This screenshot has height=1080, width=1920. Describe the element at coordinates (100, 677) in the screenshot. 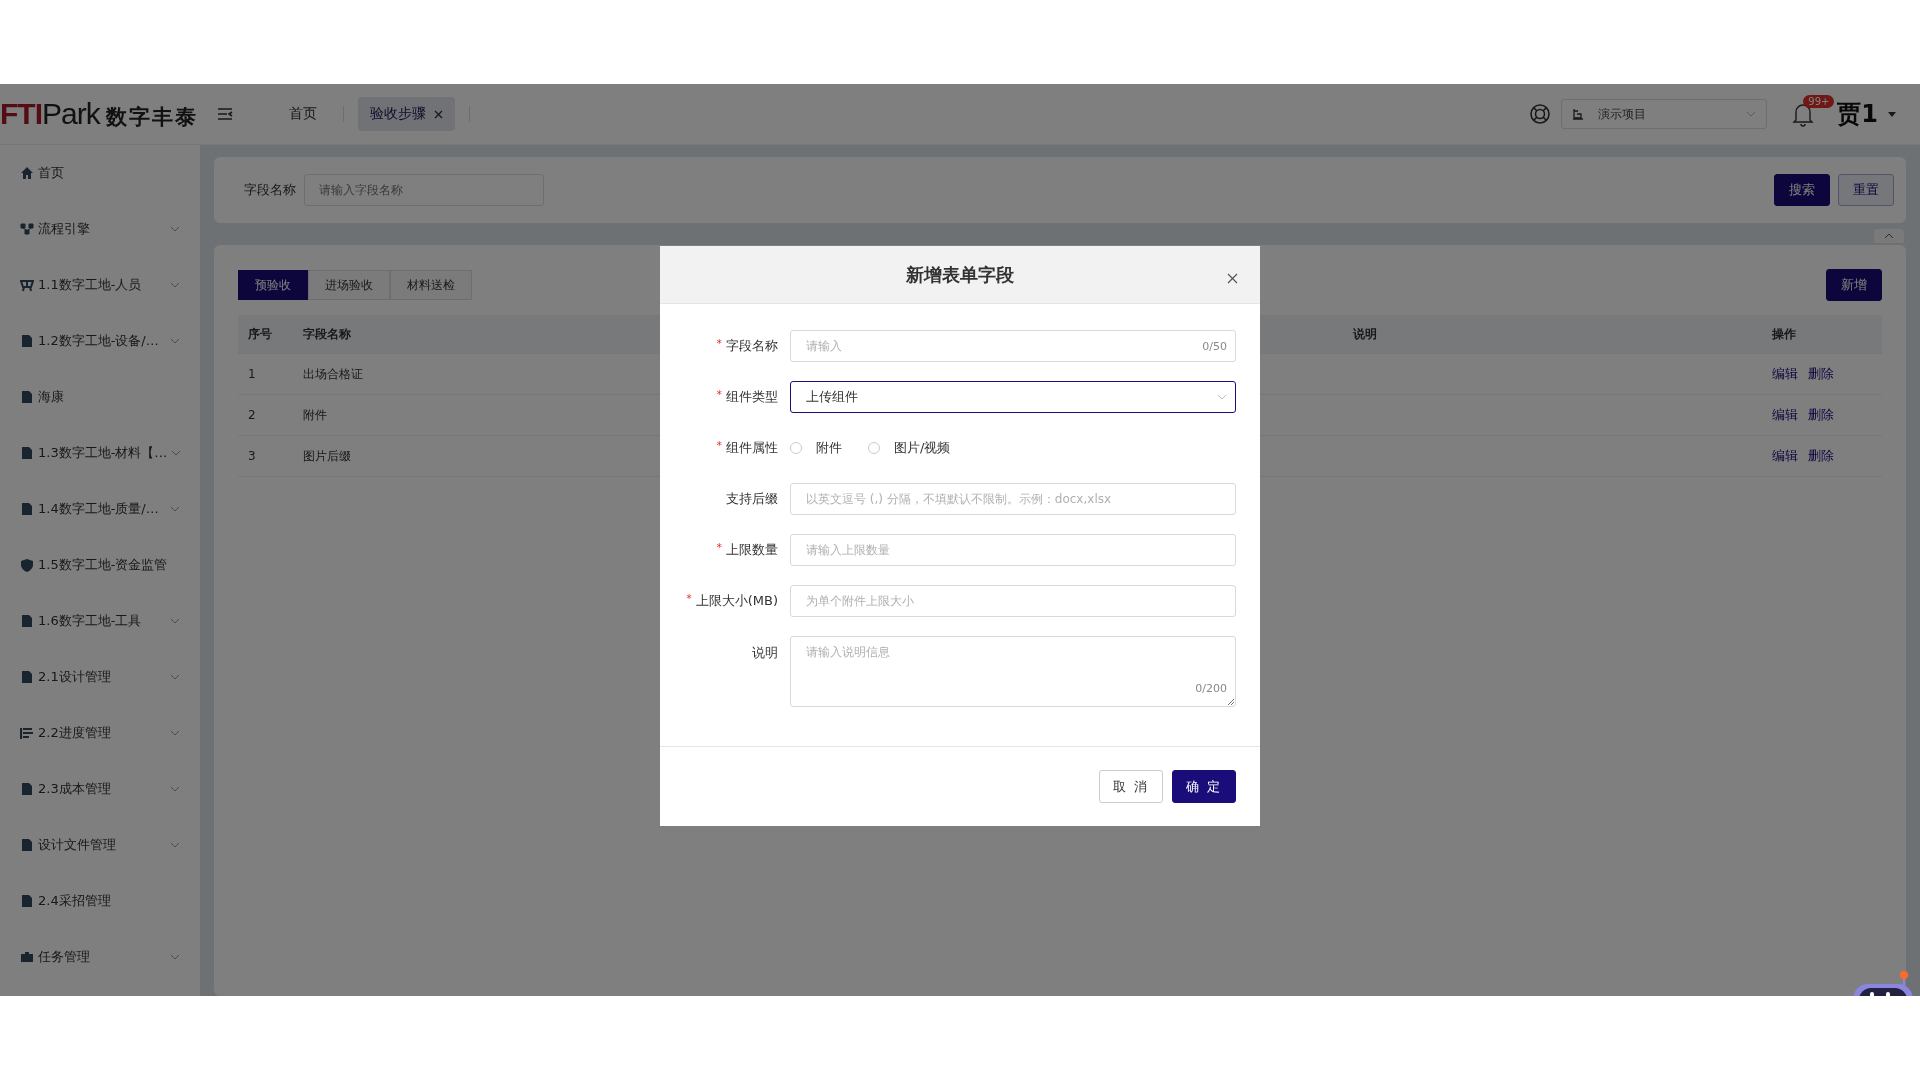

I see `sidebar-item: 2.1设计管理` at that location.